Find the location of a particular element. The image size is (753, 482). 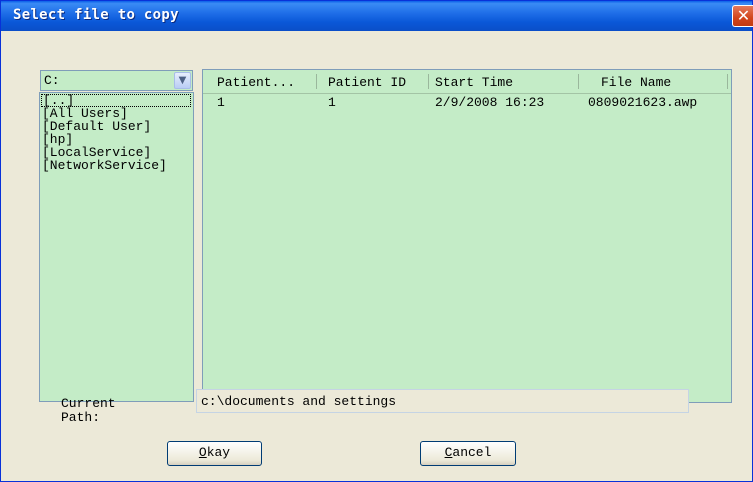

okay-button: Okay is located at coordinates (214, 453).